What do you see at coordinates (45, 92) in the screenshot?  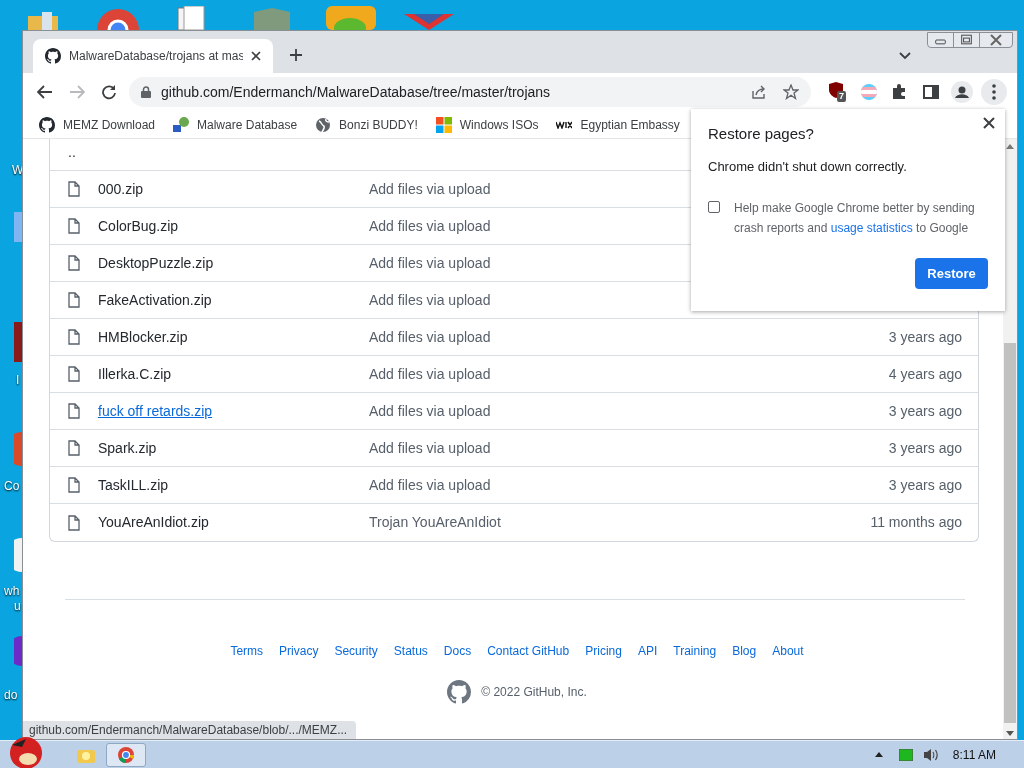 I see `back-icon` at bounding box center [45, 92].